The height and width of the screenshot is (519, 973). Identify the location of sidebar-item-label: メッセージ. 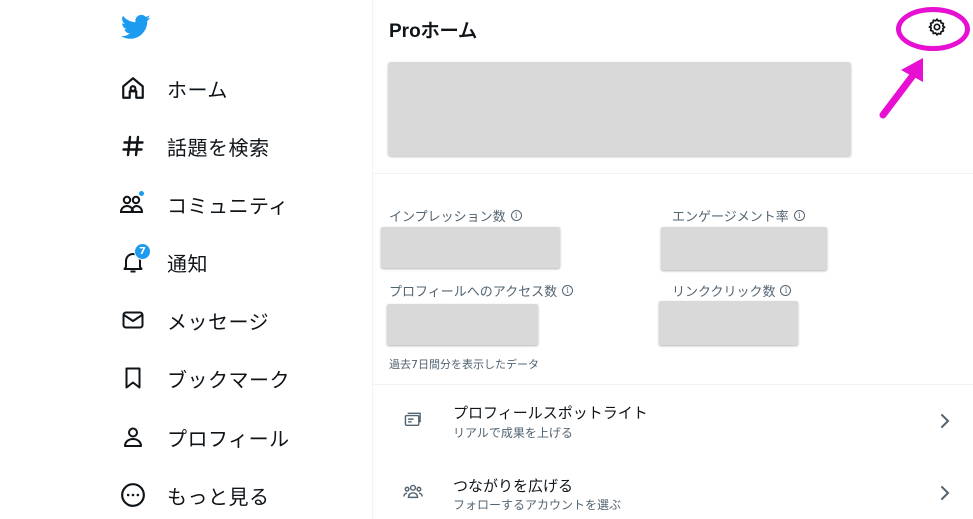
(218, 321).